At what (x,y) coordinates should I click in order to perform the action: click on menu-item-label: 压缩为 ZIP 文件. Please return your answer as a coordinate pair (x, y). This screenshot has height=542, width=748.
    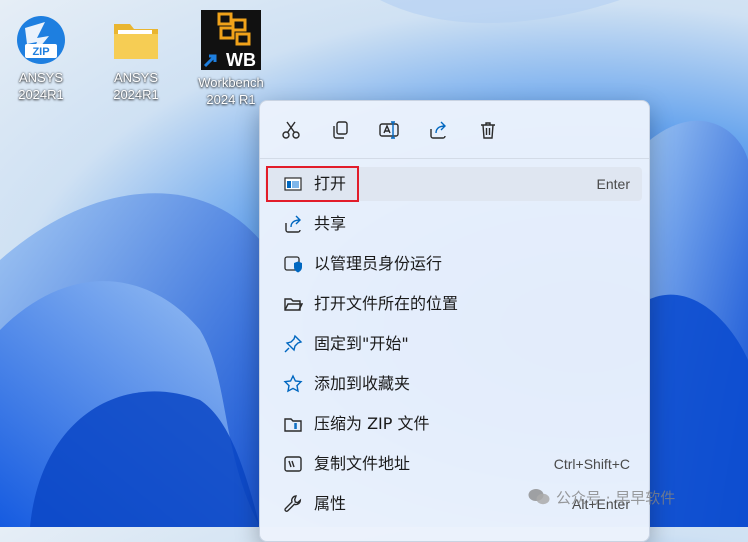
    Looking at the image, I should click on (372, 423).